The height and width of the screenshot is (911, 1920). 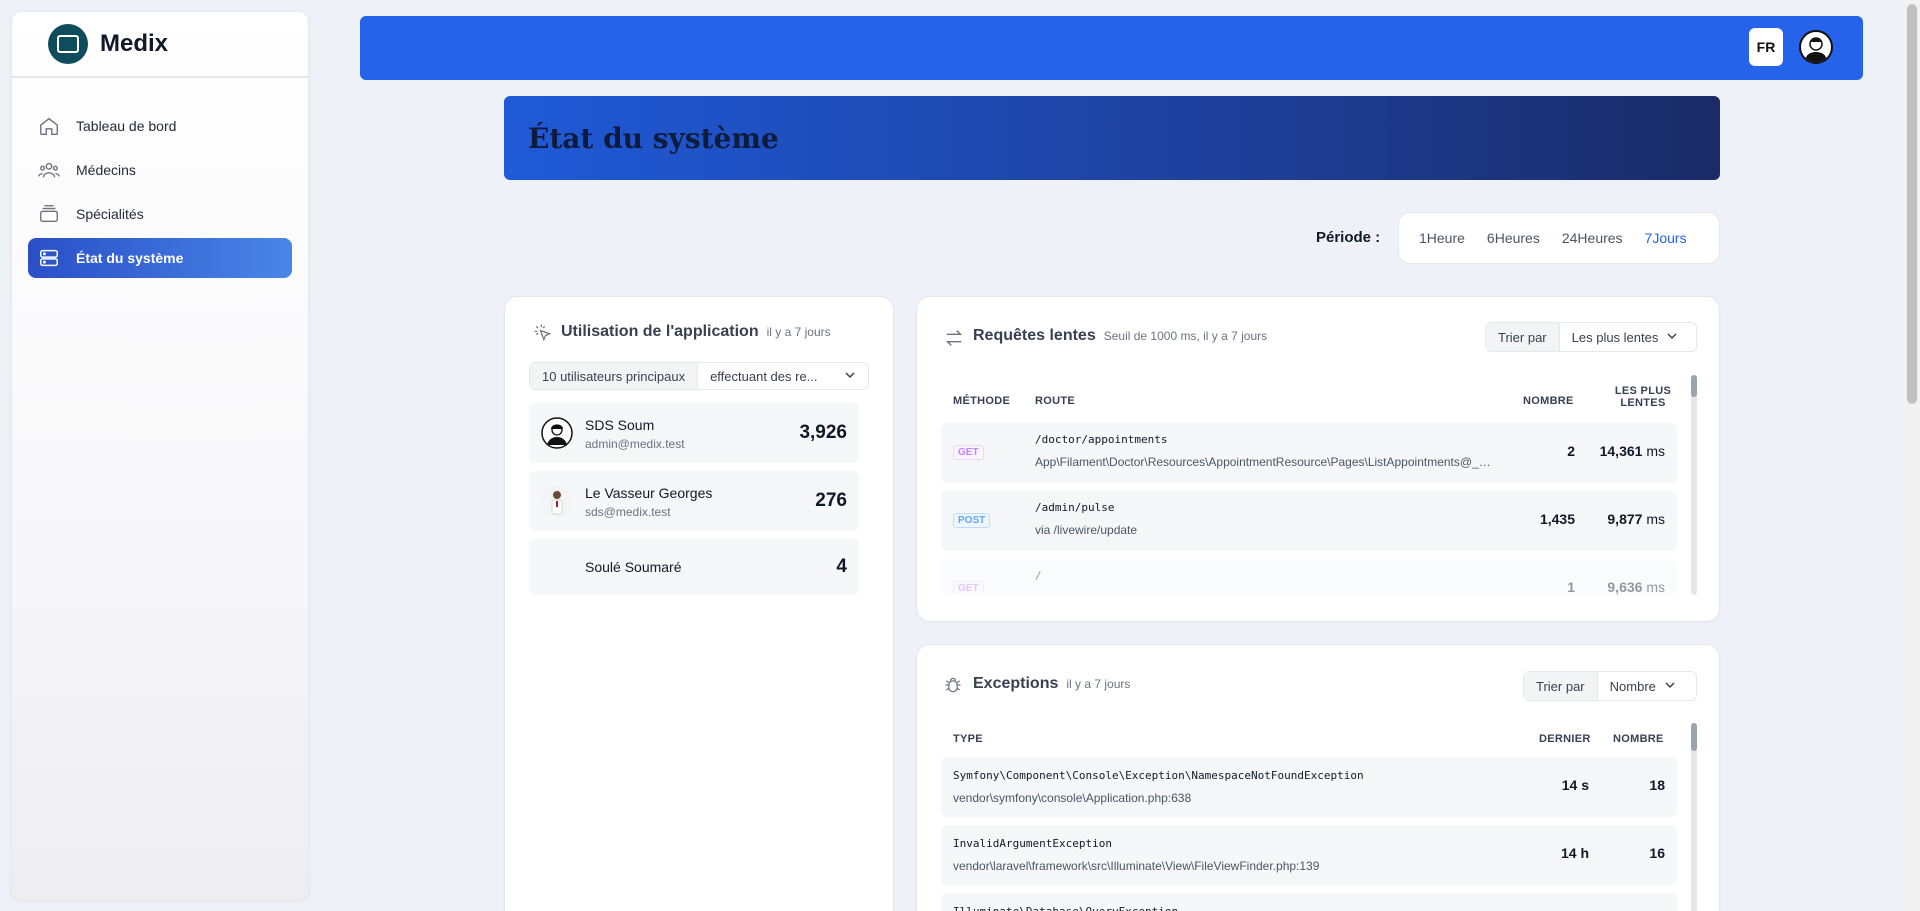 What do you see at coordinates (1657, 853) in the screenshot?
I see `exception-count: 16` at bounding box center [1657, 853].